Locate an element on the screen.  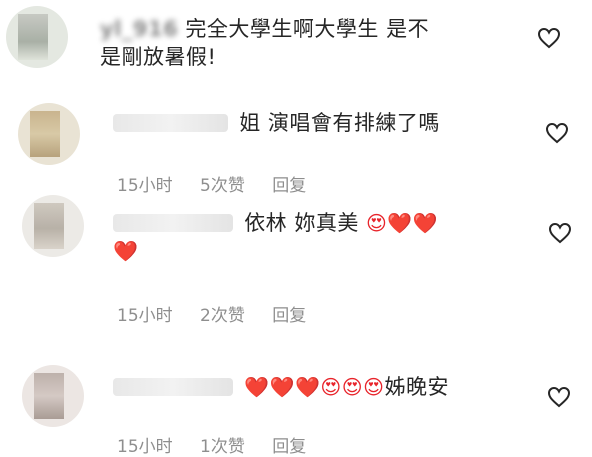
comment-text: 姐 演唱會有排練了嗎 is located at coordinates (276, 123).